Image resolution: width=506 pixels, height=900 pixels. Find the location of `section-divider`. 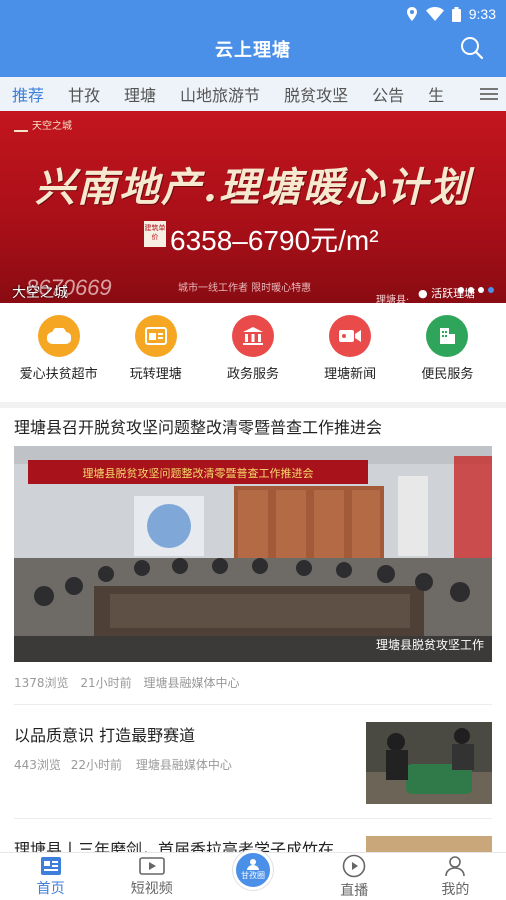

section-divider is located at coordinates (253, 405).